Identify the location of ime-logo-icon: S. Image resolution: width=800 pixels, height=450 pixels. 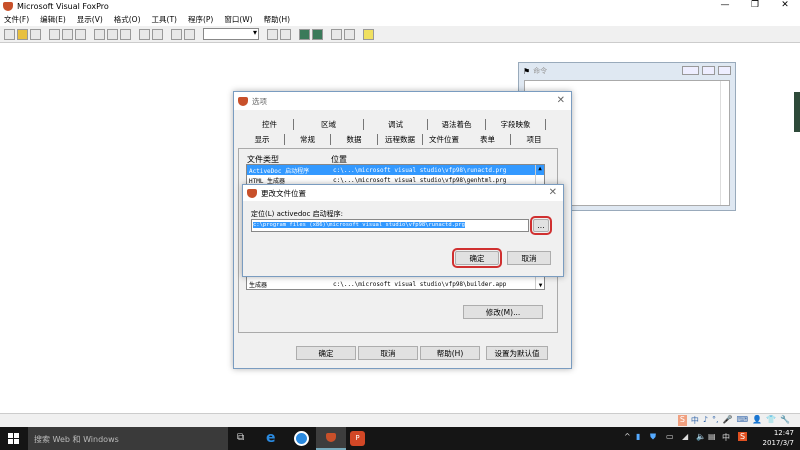
(682, 420).